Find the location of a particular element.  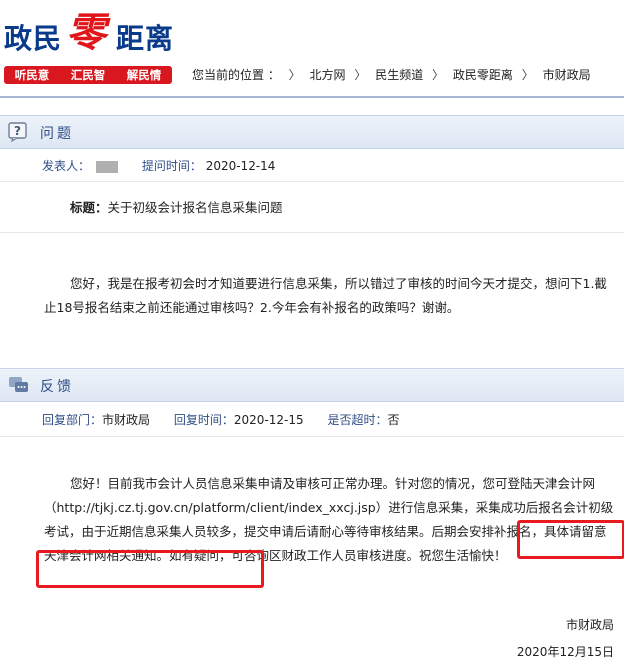

slogan-3: 解民情 is located at coordinates (144, 75).